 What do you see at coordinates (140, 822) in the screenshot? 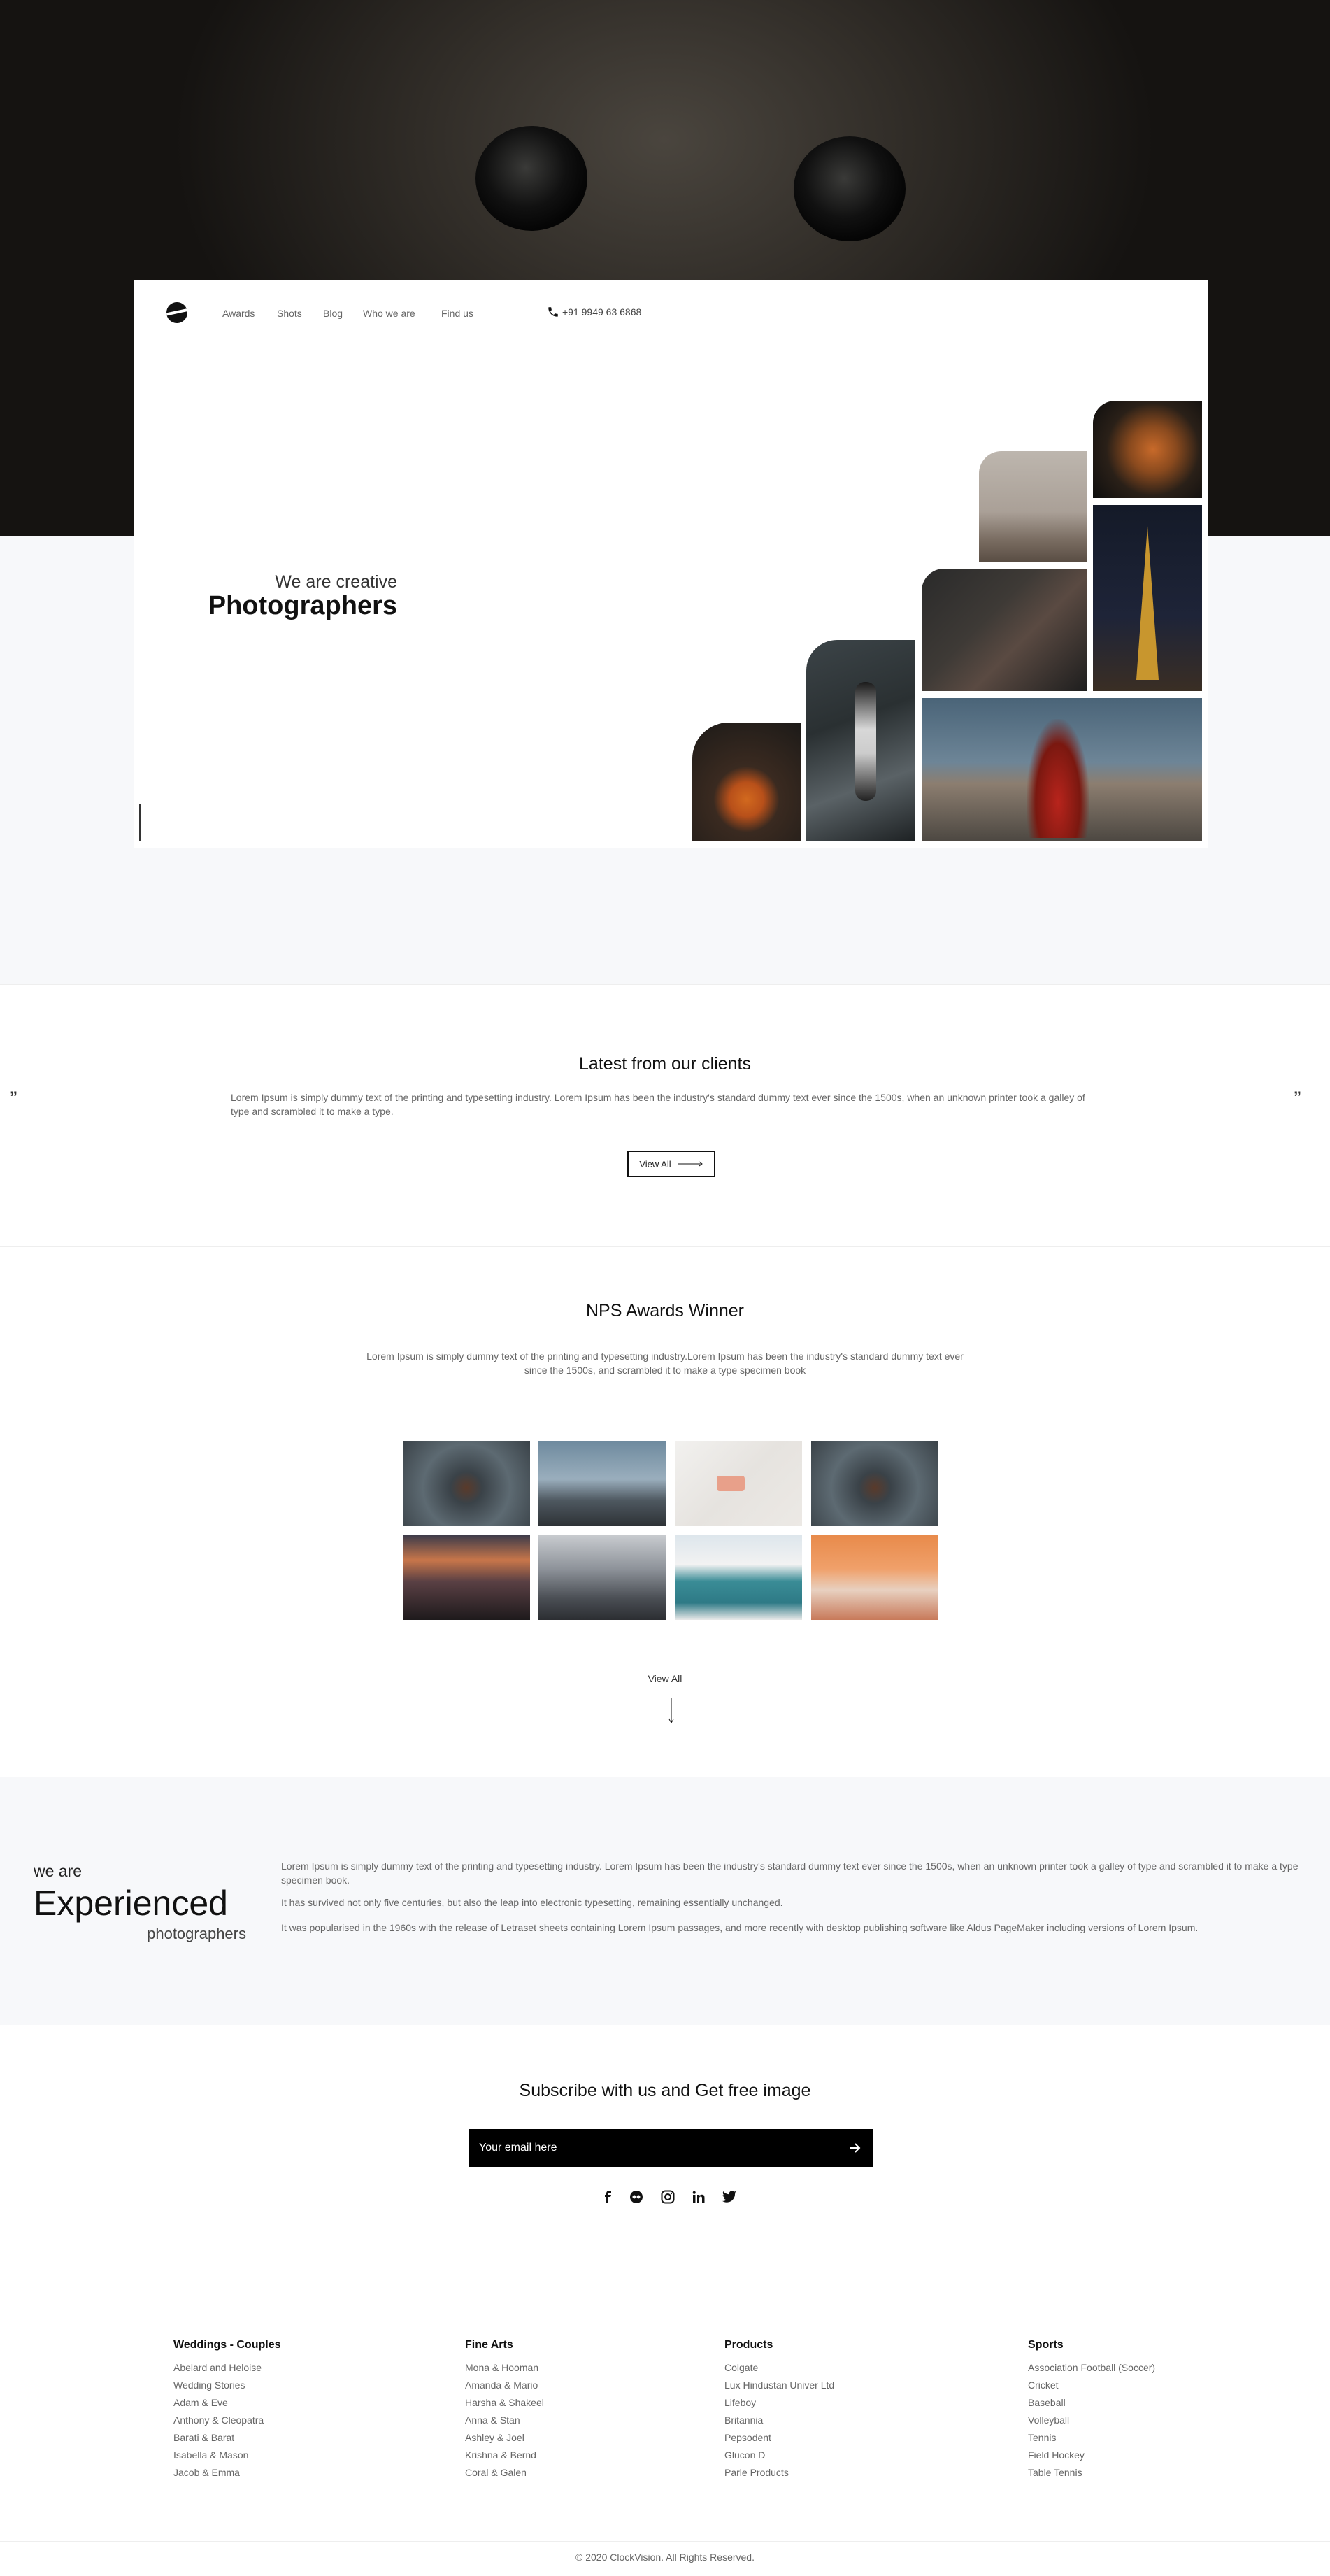
I see `scroll-indicator` at bounding box center [140, 822].